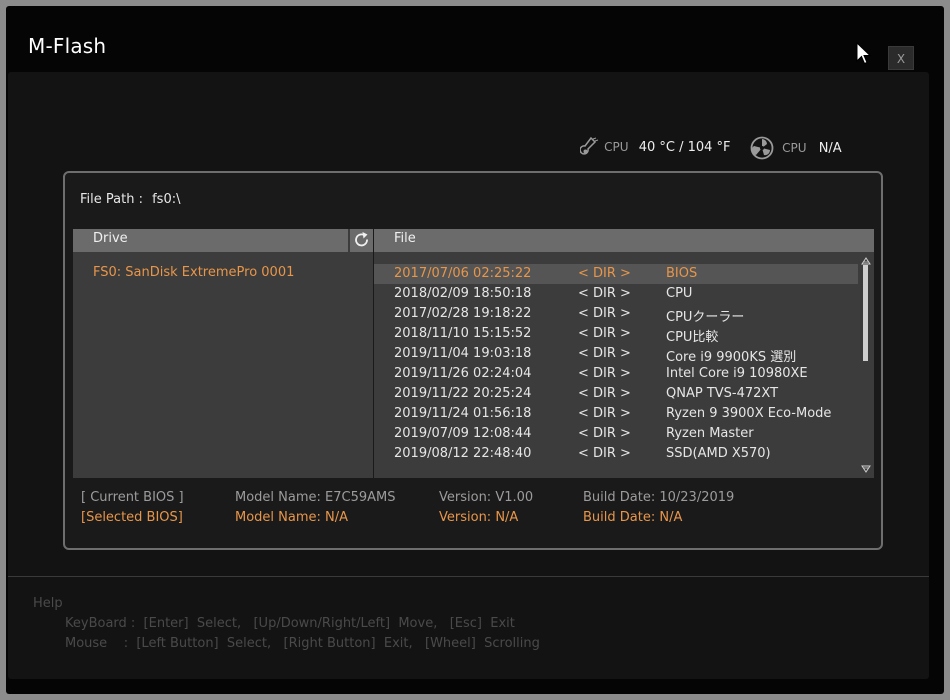 The width and height of the screenshot is (950, 700). I want to click on drive-item-fs0: FS0: SanDisk ExtremePro 0001, so click(193, 272).